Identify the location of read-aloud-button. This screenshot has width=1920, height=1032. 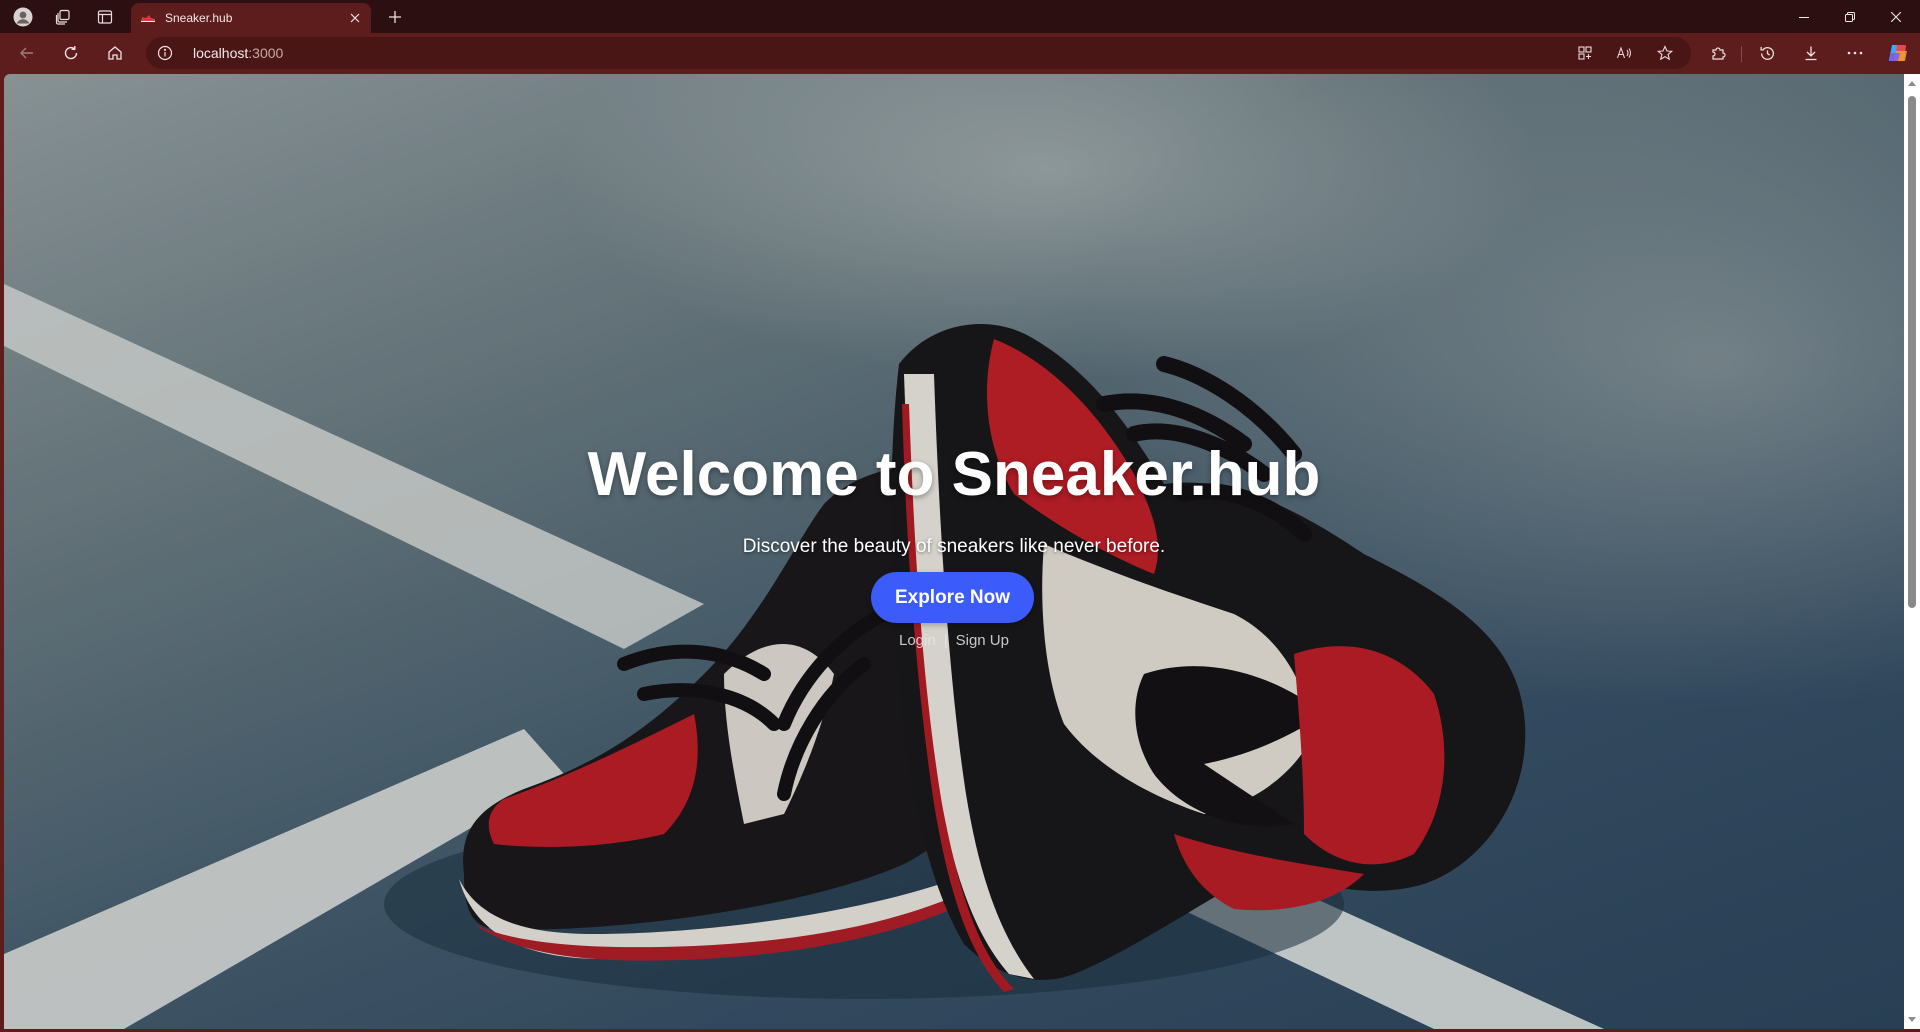
(1625, 53).